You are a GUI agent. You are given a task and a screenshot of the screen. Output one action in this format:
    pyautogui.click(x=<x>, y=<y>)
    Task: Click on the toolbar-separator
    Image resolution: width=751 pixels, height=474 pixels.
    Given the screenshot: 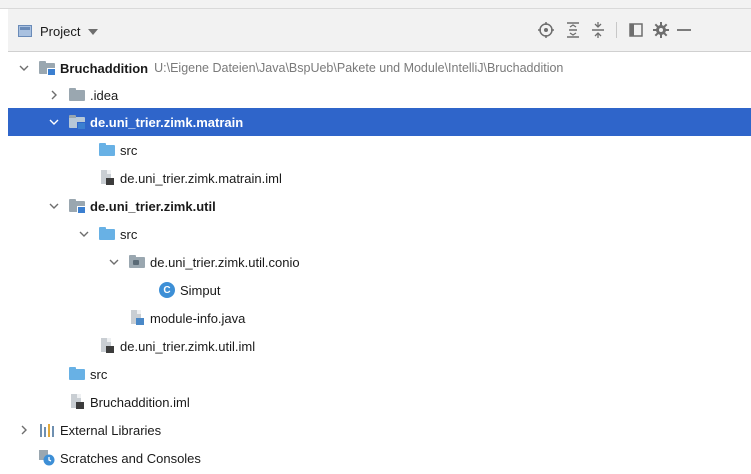 What is the action you would take?
    pyautogui.click(x=616, y=30)
    